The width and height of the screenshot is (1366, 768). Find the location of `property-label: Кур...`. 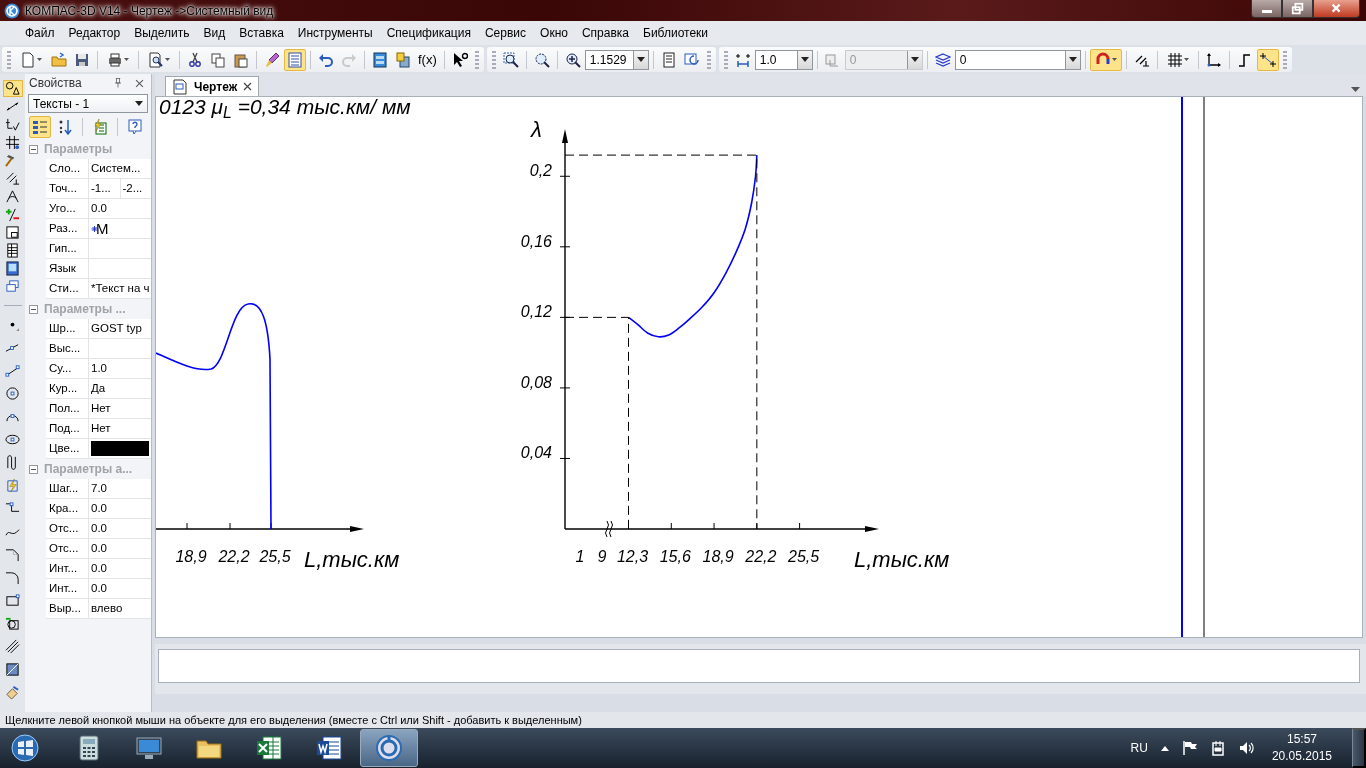

property-label: Кур... is located at coordinates (67, 388).